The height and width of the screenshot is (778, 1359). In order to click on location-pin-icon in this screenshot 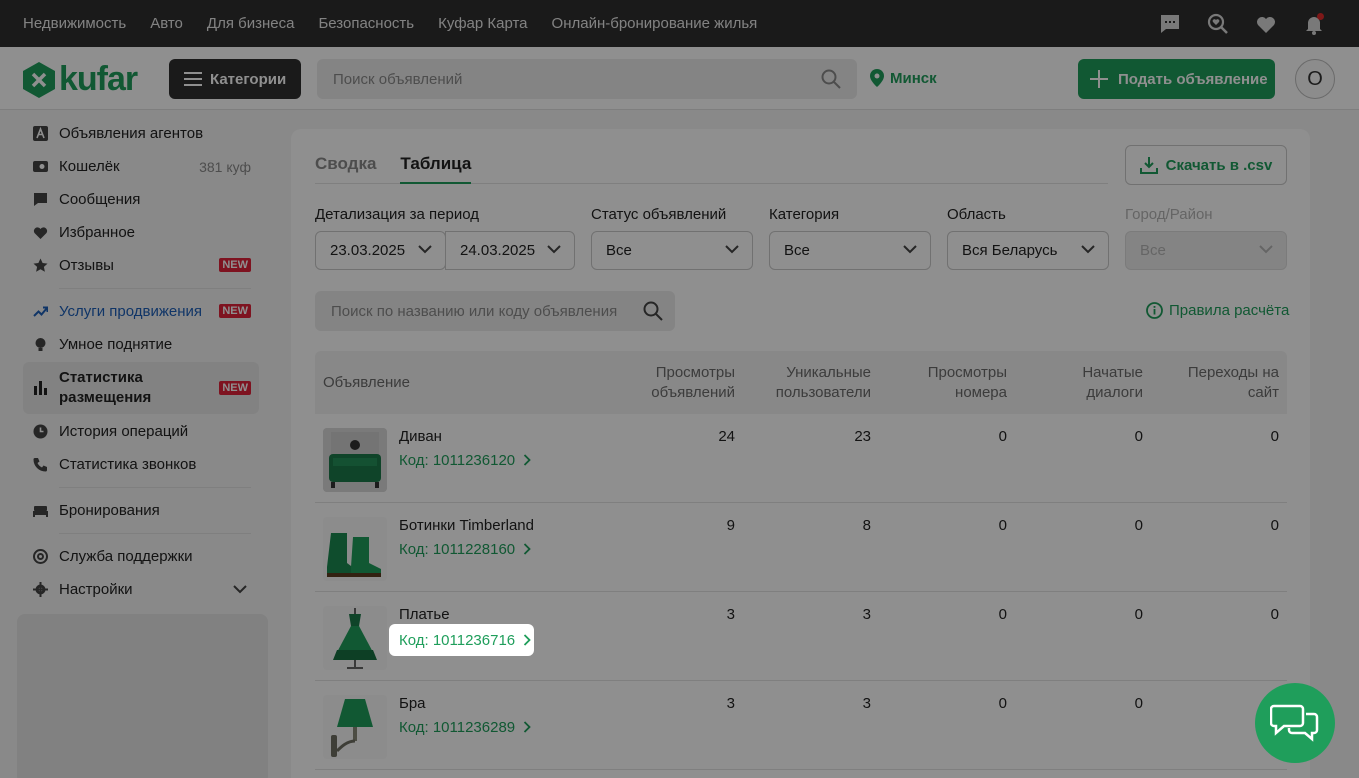, I will do `click(877, 78)`.